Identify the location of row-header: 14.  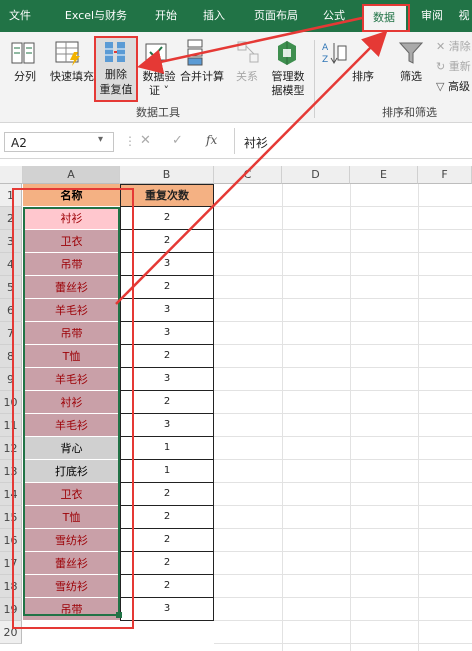
(11, 494).